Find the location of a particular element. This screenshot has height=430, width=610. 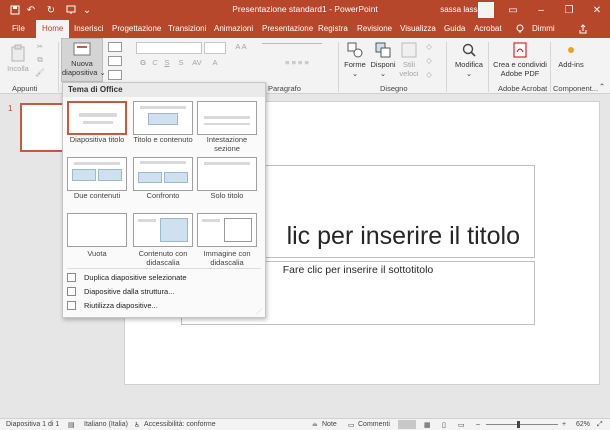

spellcheck-icon: ▤ is located at coordinates (71, 425).